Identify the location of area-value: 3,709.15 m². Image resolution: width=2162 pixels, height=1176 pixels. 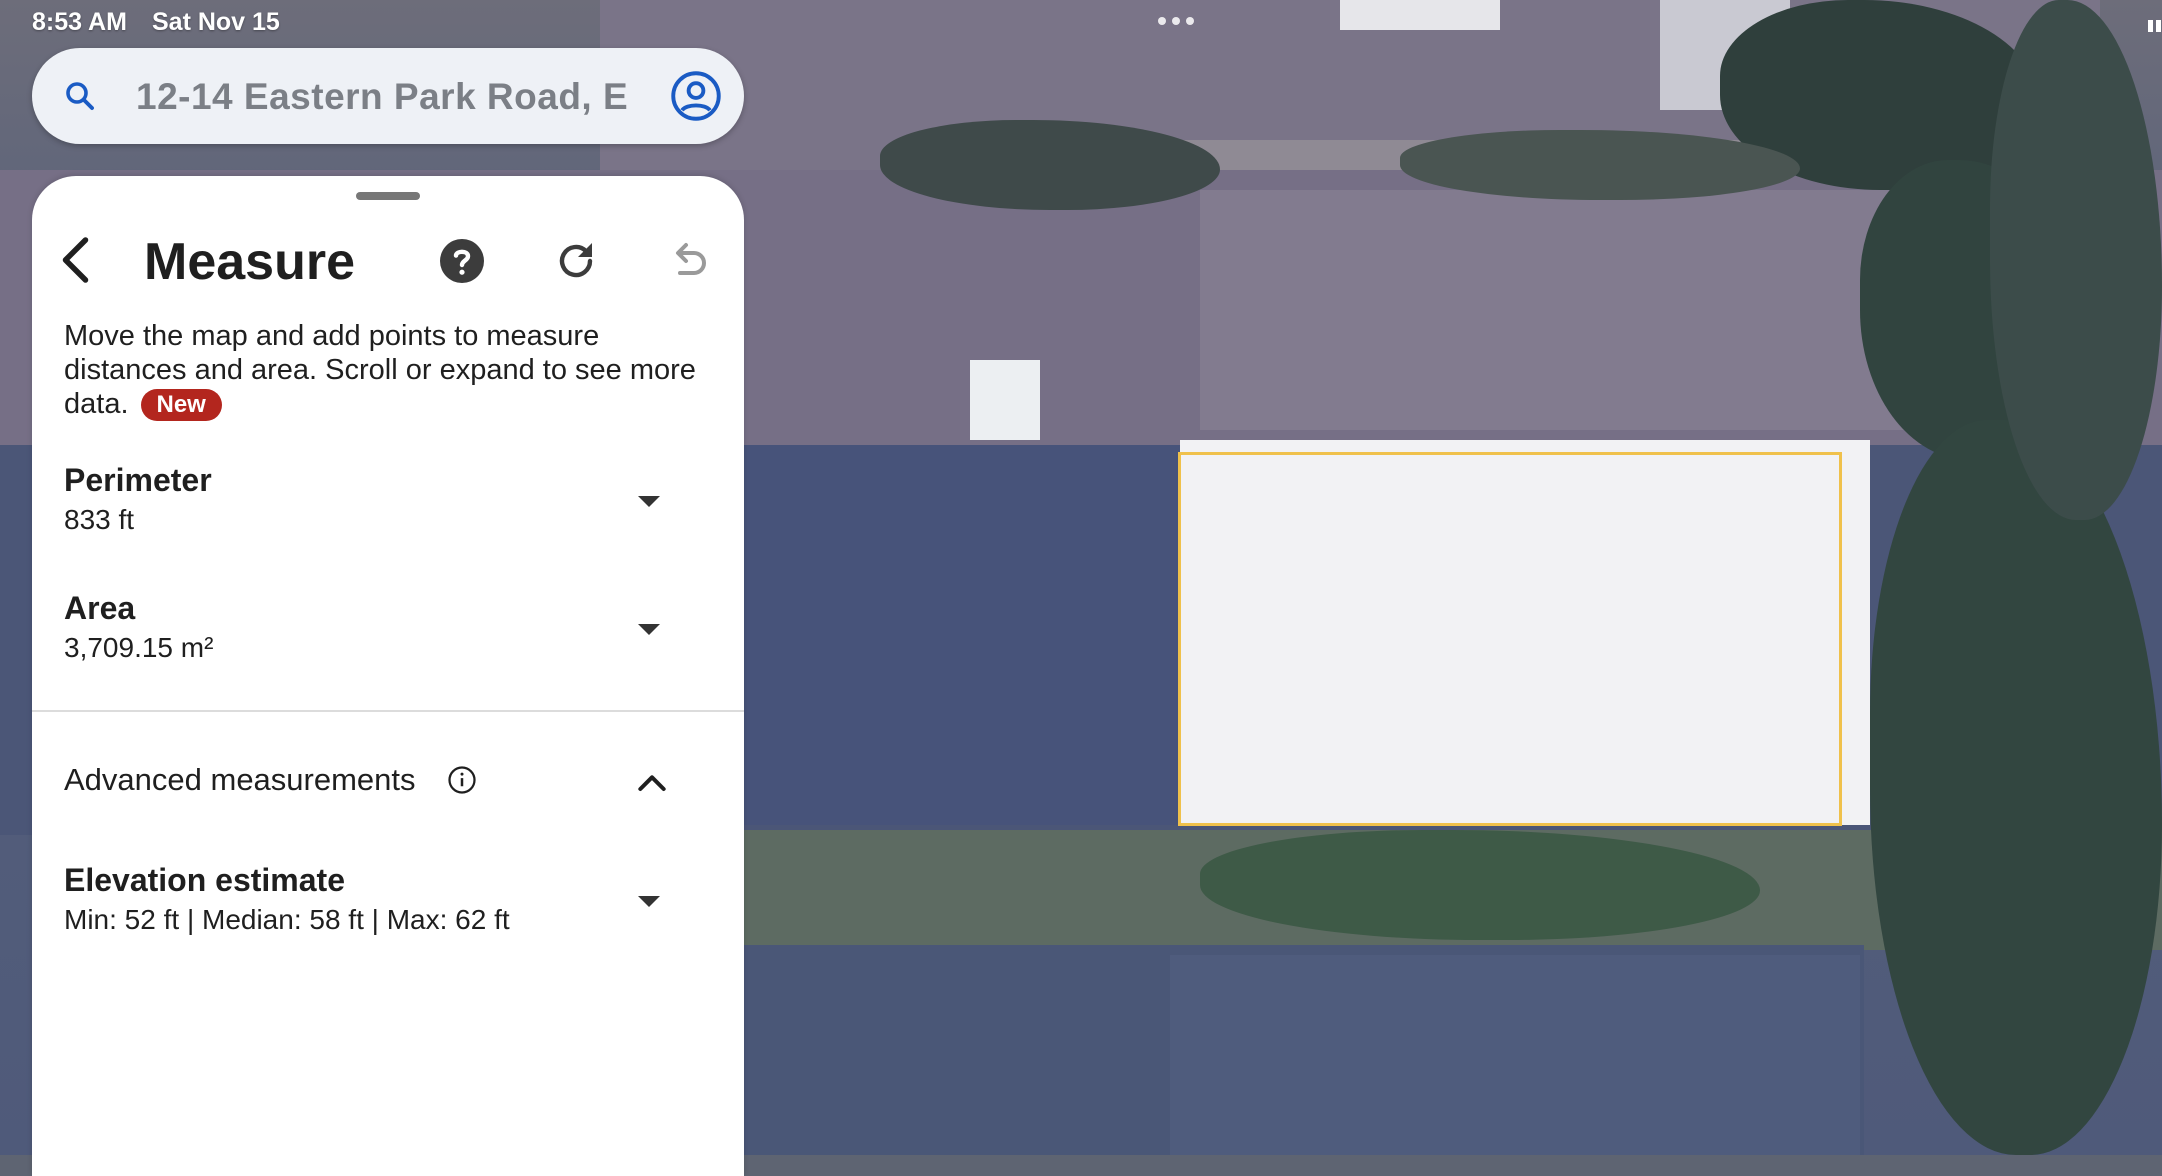
(139, 647).